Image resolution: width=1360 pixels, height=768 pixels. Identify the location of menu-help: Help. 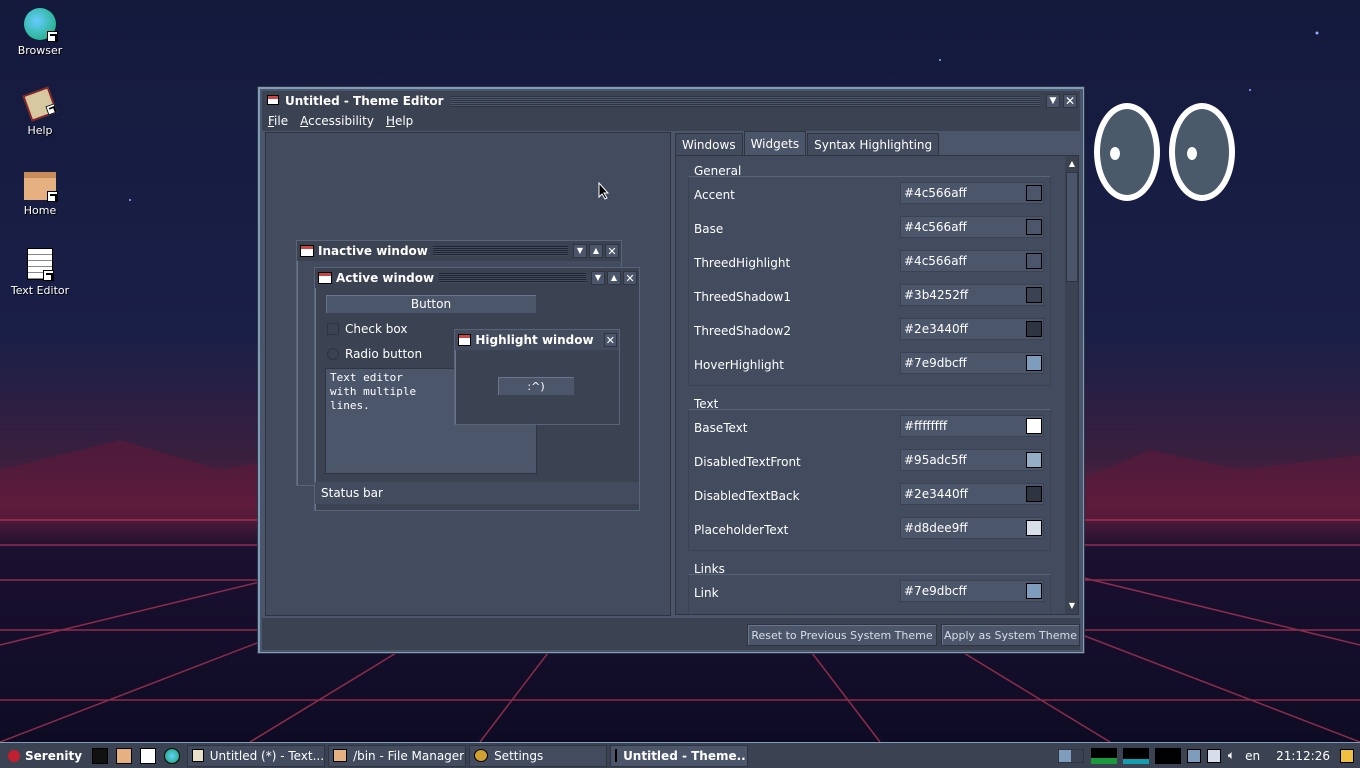
(399, 121).